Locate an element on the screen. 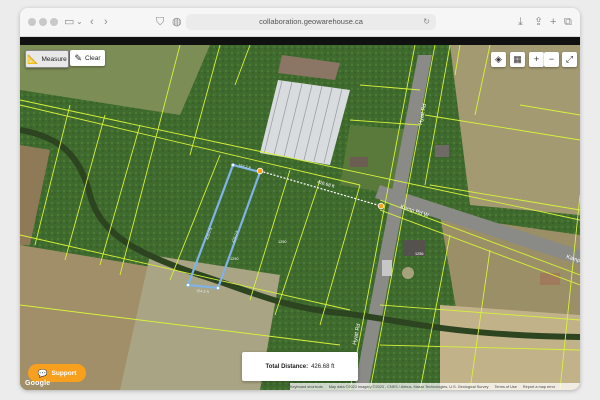 The image size is (600, 400). sidebar-icon: ▭ is located at coordinates (69, 22).